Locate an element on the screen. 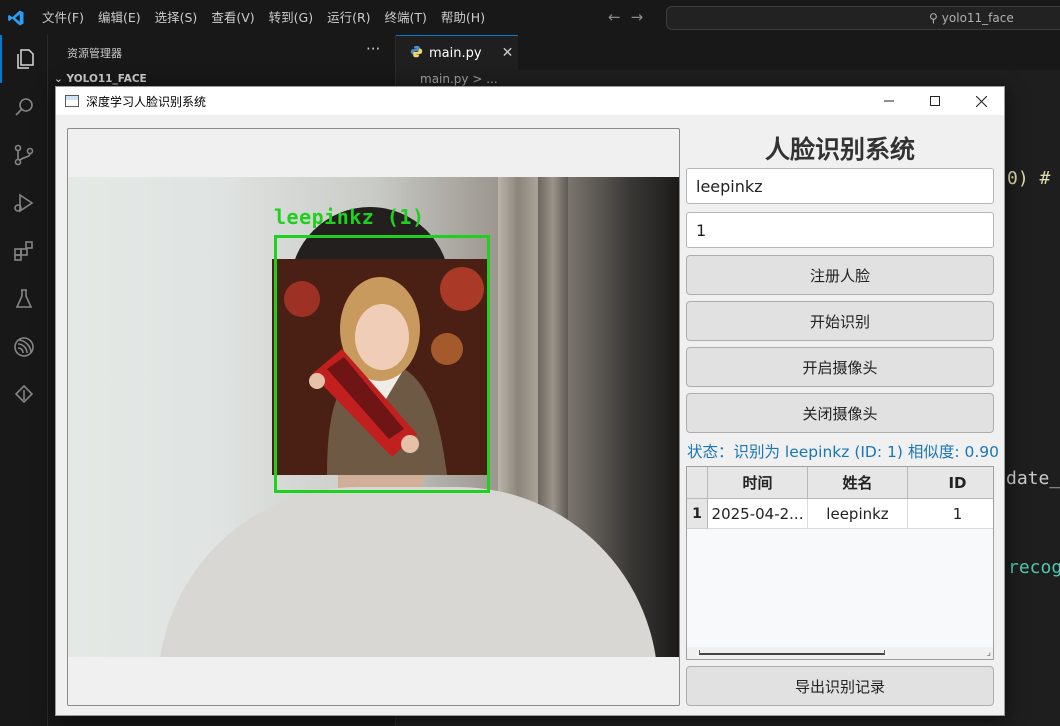 The image size is (1060, 726). editor-tabs: main.py ✕ is located at coordinates (728, 52).